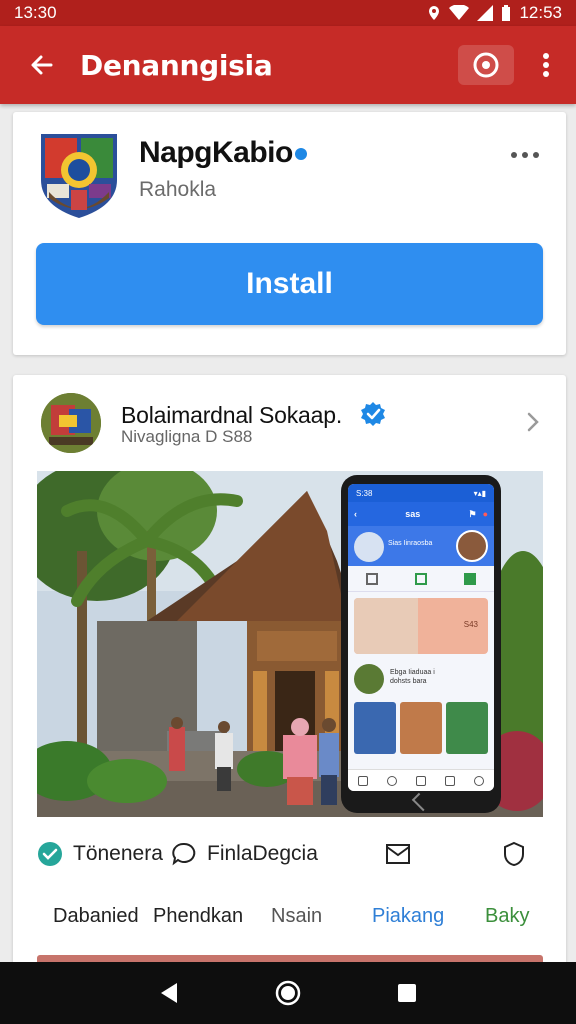 The image size is (576, 1024). I want to click on nav-home-icon, so click(288, 993).